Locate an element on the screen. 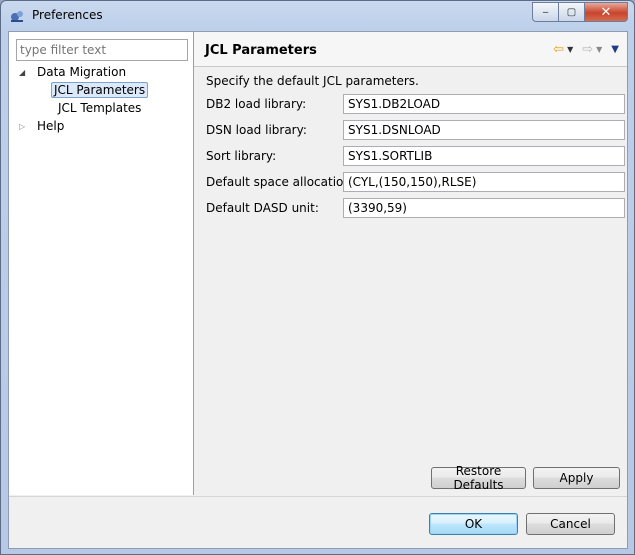 This screenshot has height=555, width=635. title-bar: Preferences ‒ ▢ ✕ is located at coordinates (317, 16).